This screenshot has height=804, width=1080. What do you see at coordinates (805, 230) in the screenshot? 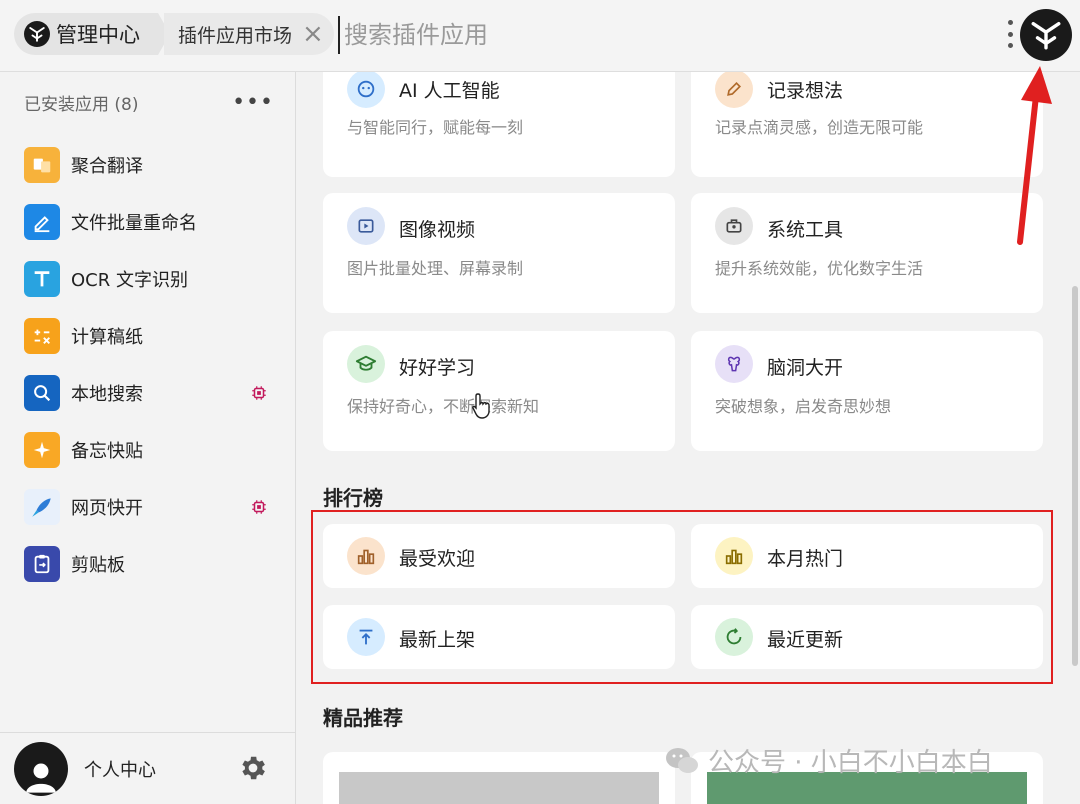
I see `category-title: 系统工具` at bounding box center [805, 230].